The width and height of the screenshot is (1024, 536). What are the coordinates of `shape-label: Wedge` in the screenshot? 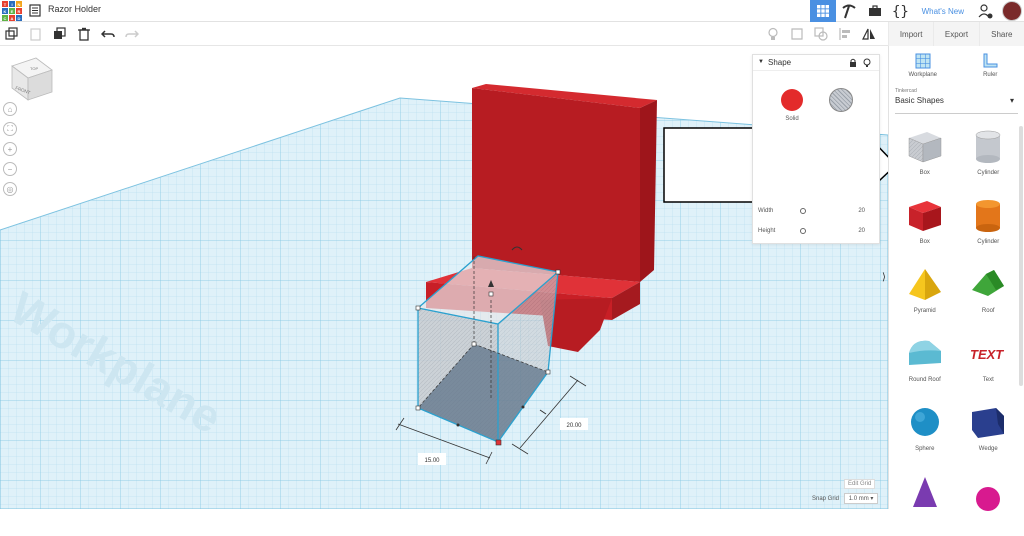 It's located at (988, 449).